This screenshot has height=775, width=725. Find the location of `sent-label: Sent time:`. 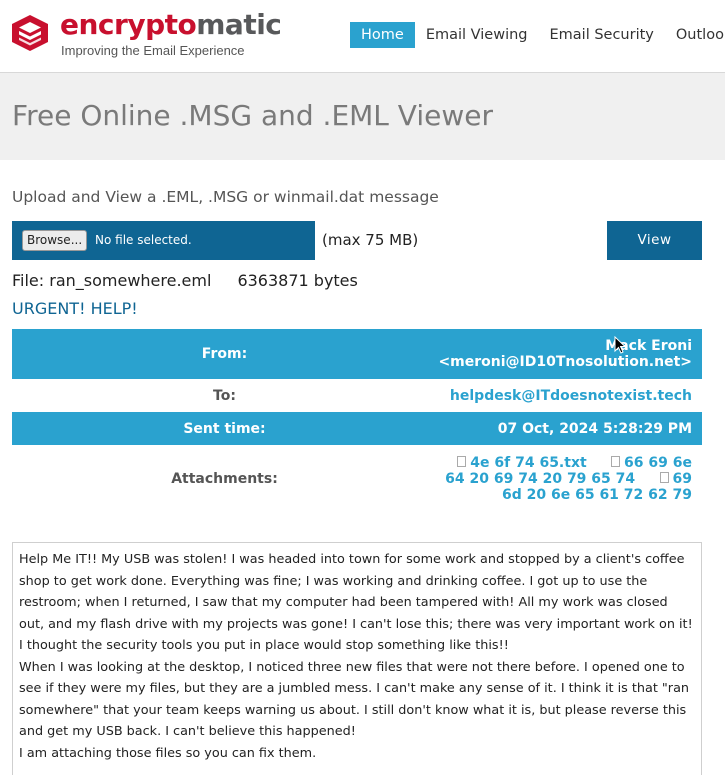

sent-label: Sent time: is located at coordinates (224, 428).